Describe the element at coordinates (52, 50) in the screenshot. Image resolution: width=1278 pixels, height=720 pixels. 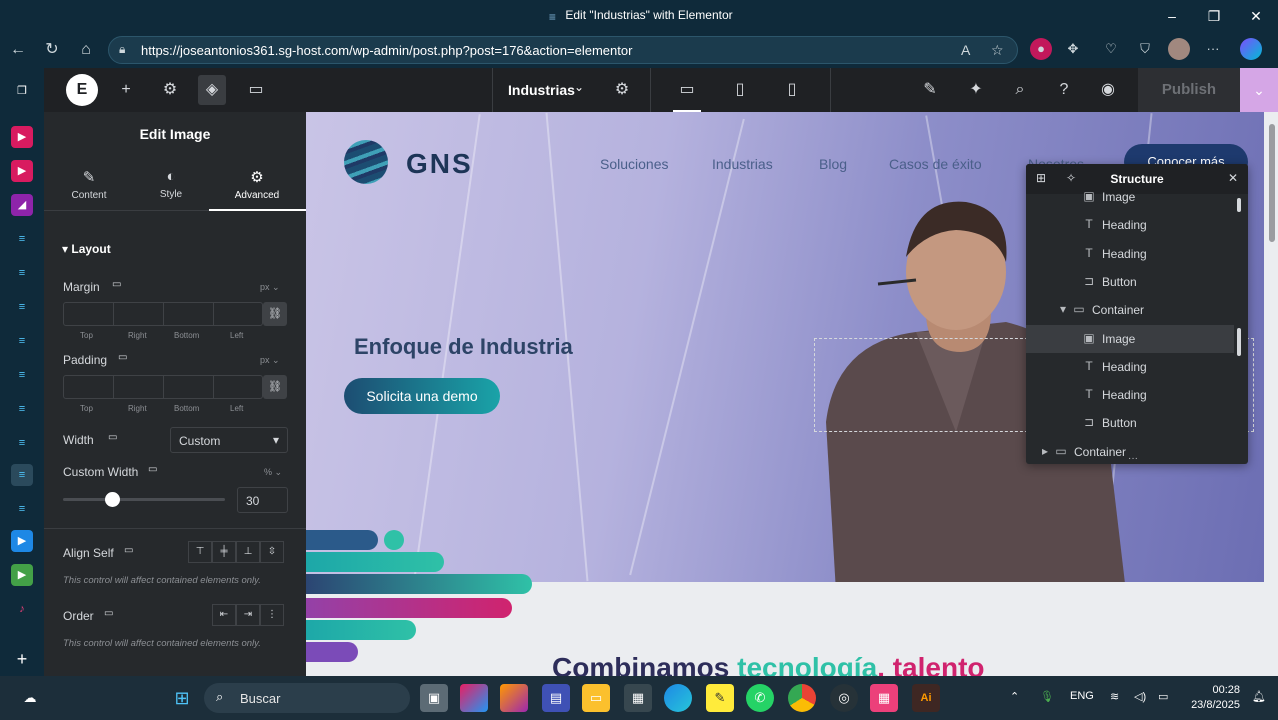
I see `reload-icon: ↻` at that location.